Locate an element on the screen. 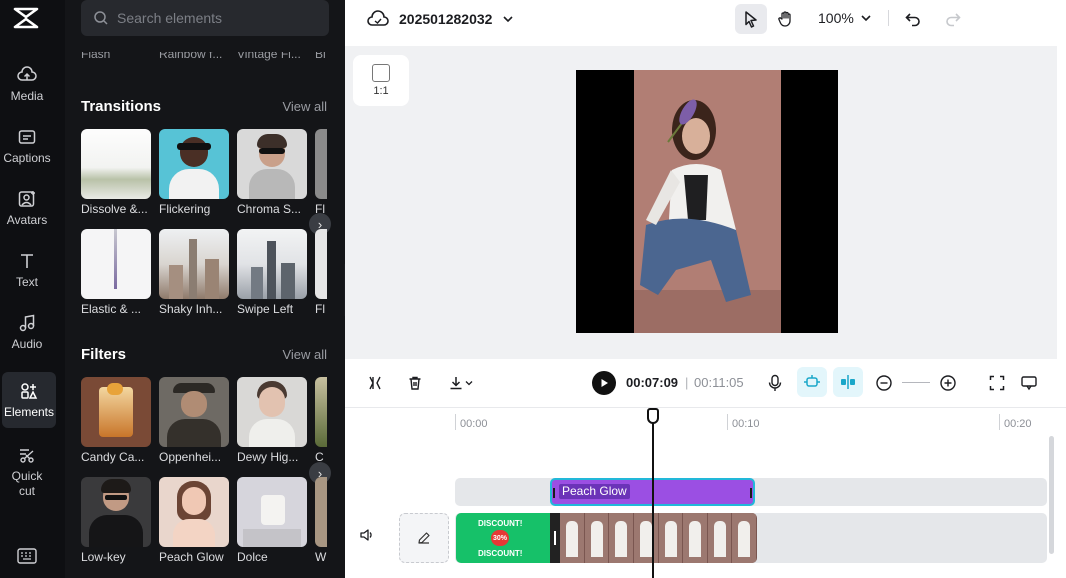 This screenshot has width=1066, height=578. filters-view-all-link: View all is located at coordinates (304, 354).